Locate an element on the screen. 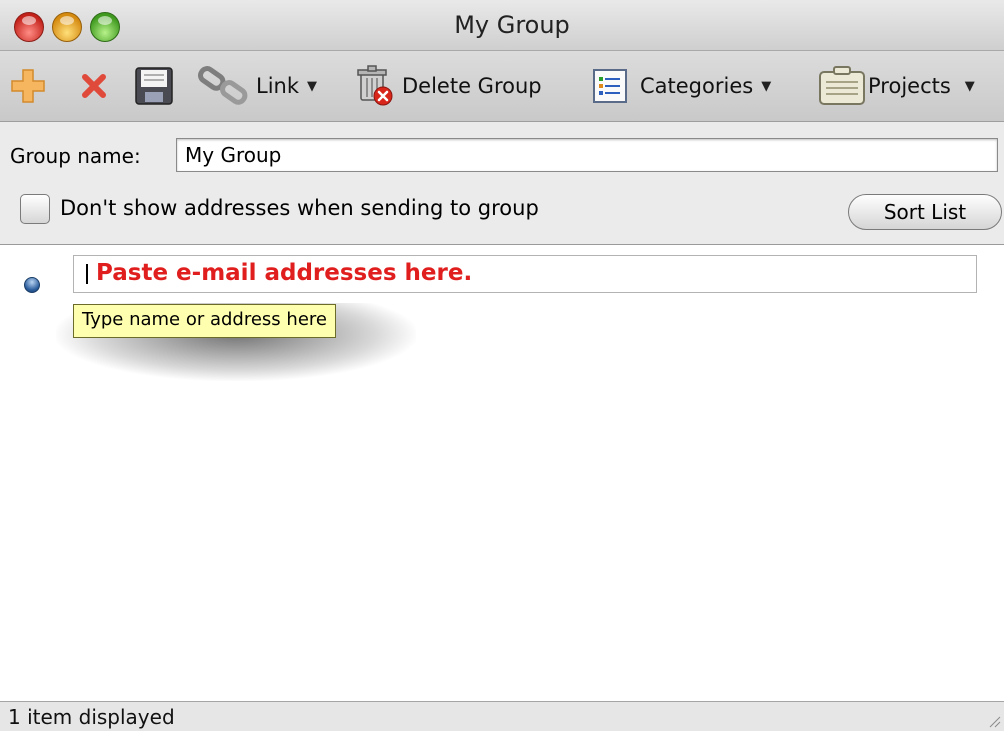 The image size is (1004, 731). address-entry-text: Paste e-mail addresses here. is located at coordinates (284, 273).